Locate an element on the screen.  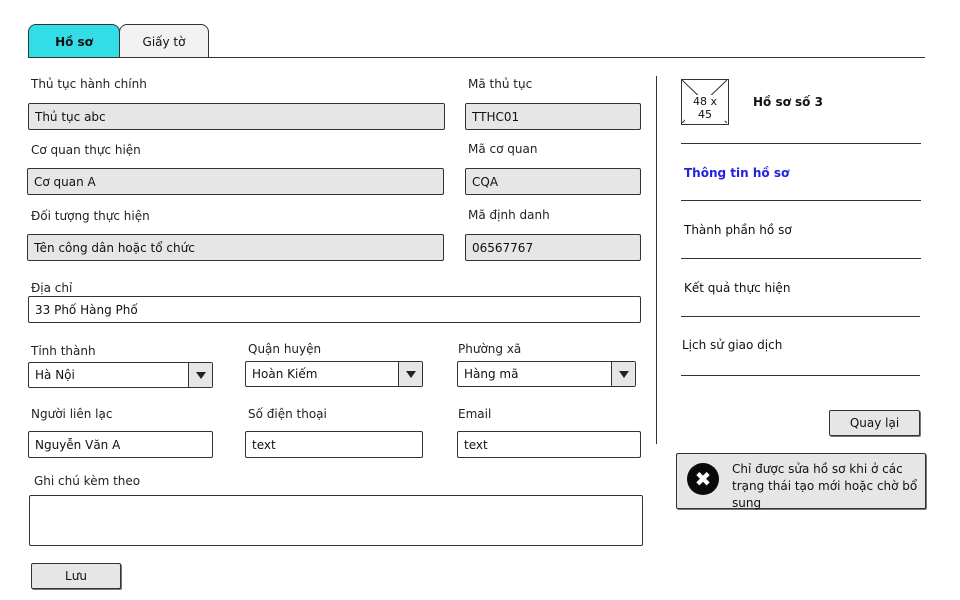
panel-divider is located at coordinates (656, 260).